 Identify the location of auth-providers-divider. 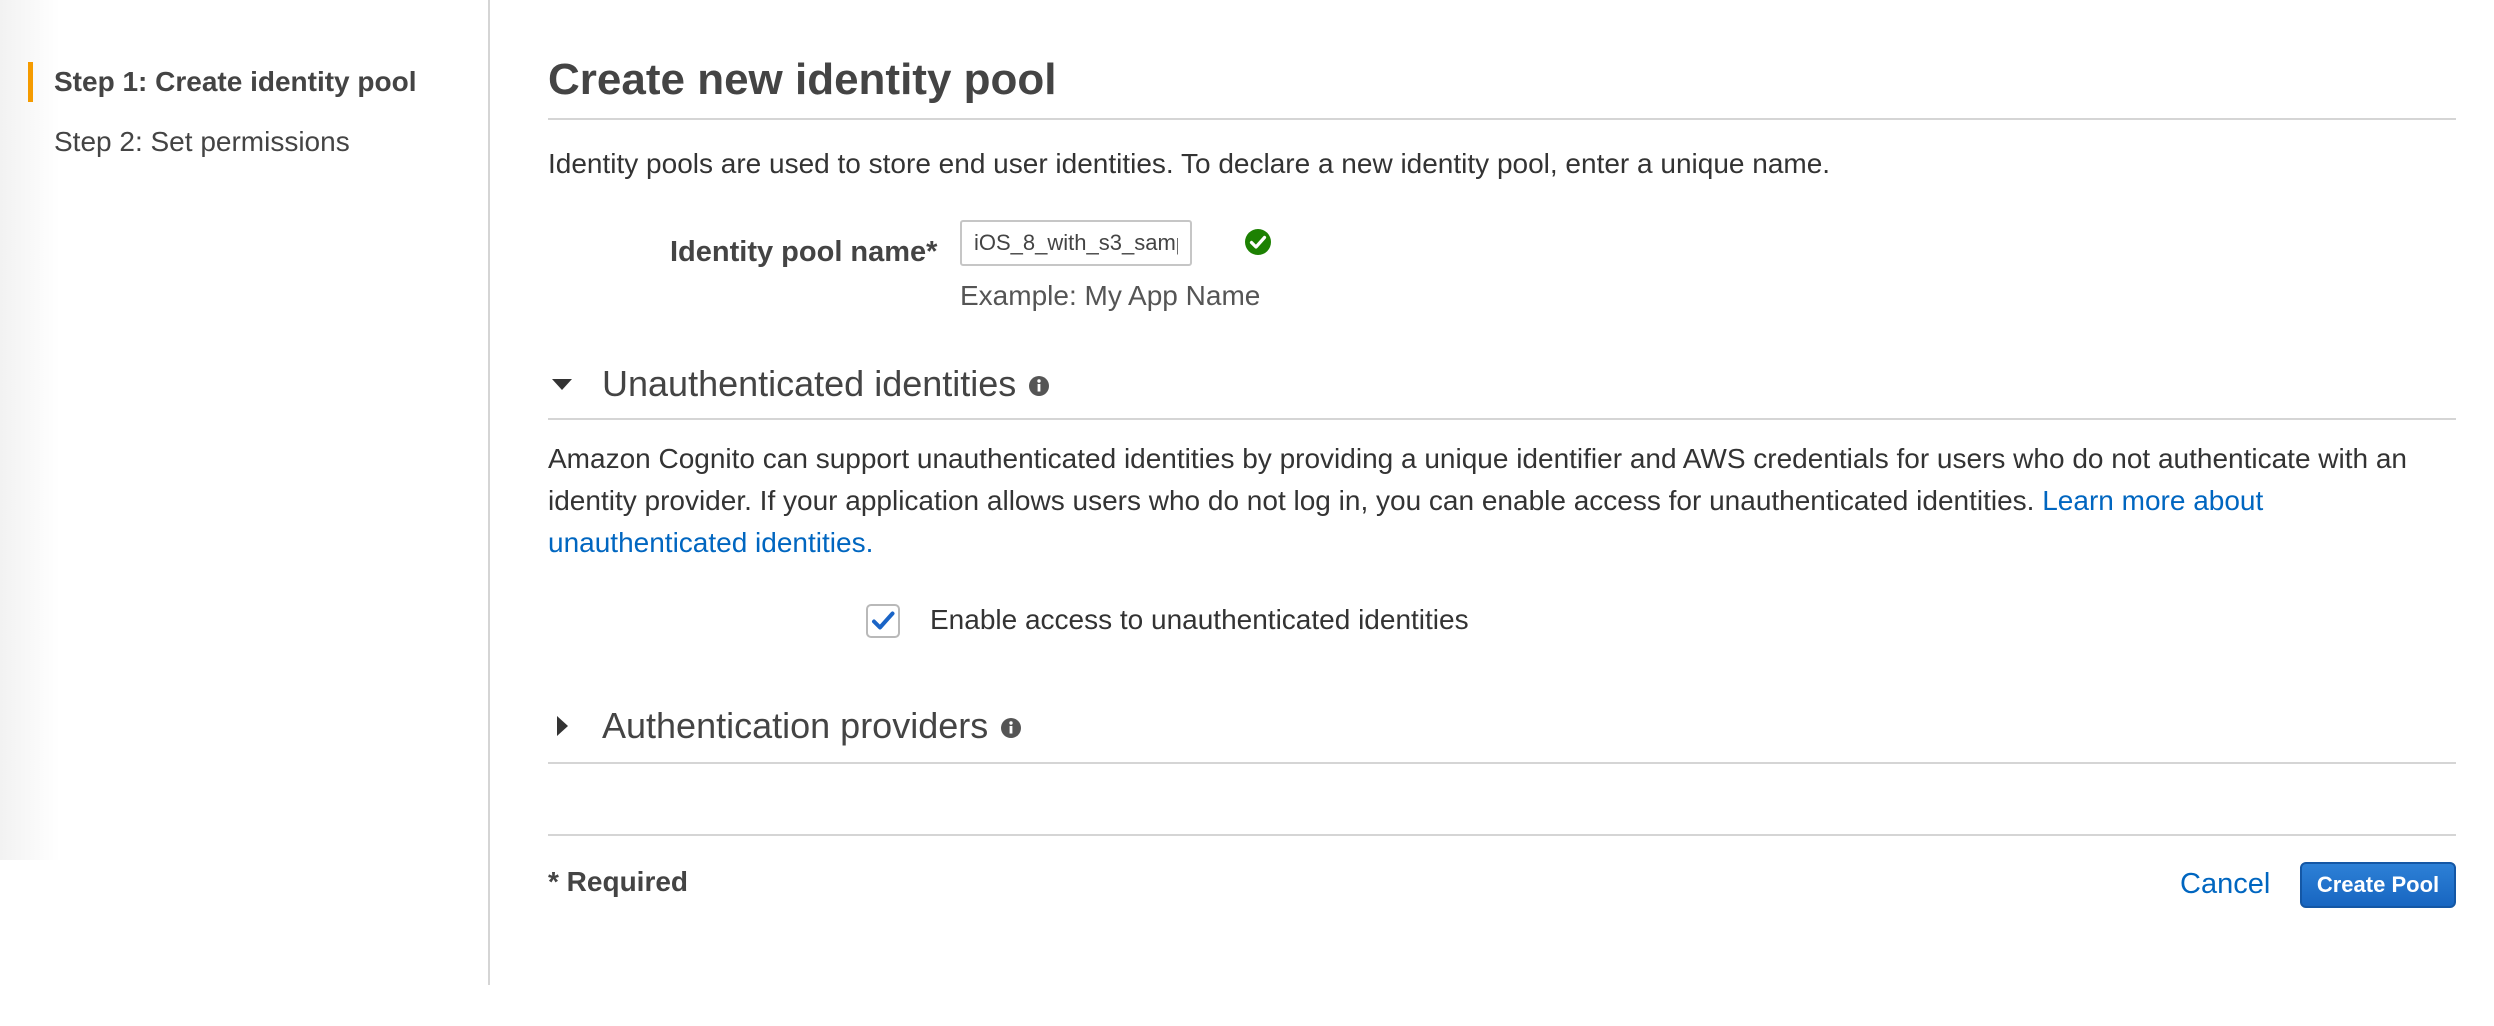
(1502, 763).